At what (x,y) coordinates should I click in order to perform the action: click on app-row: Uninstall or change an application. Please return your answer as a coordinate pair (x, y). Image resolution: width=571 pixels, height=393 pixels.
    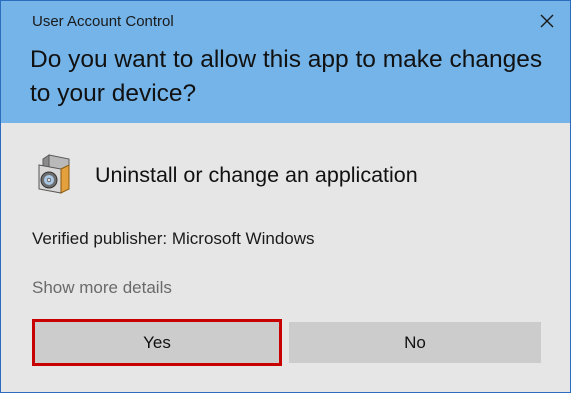
    Looking at the image, I should click on (295, 176).